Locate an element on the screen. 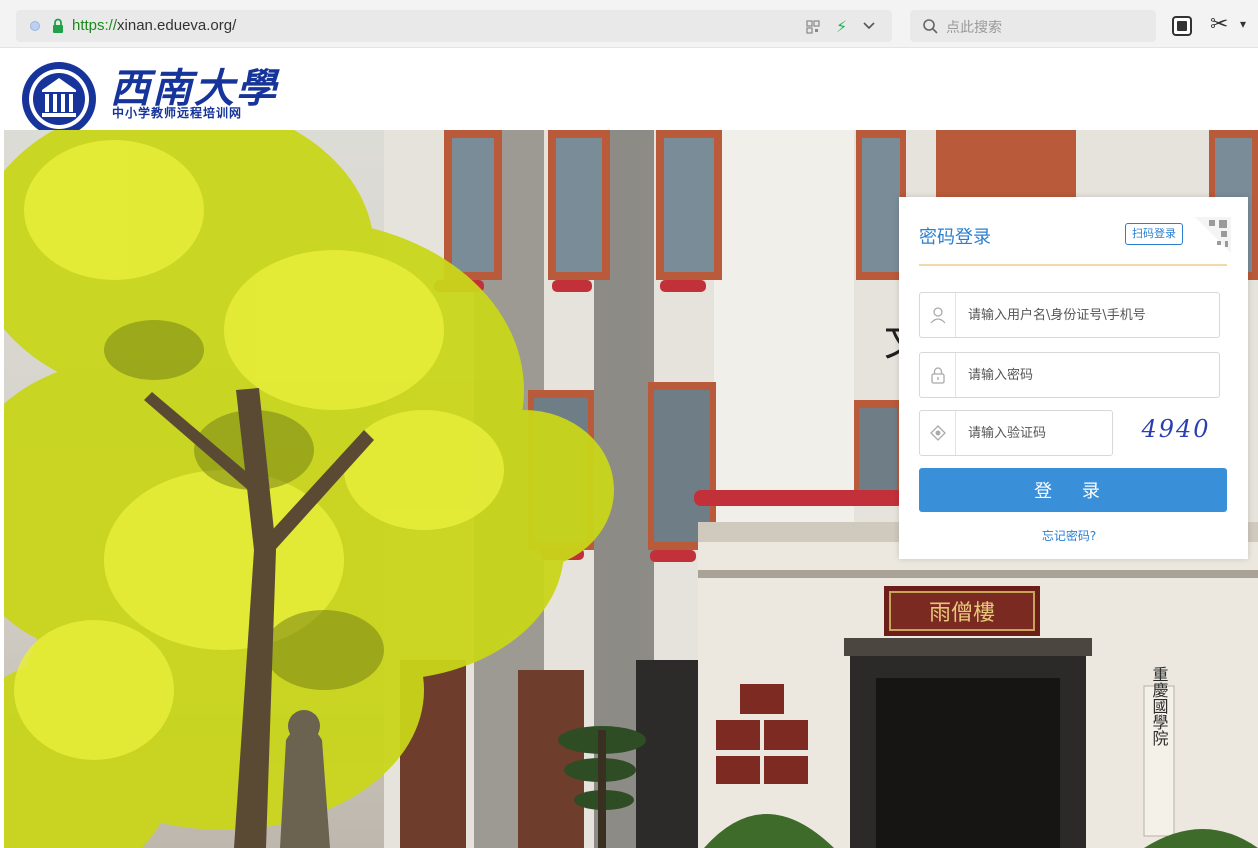 The image size is (1258, 848). scissors-icon: ✂ is located at coordinates (1219, 24).